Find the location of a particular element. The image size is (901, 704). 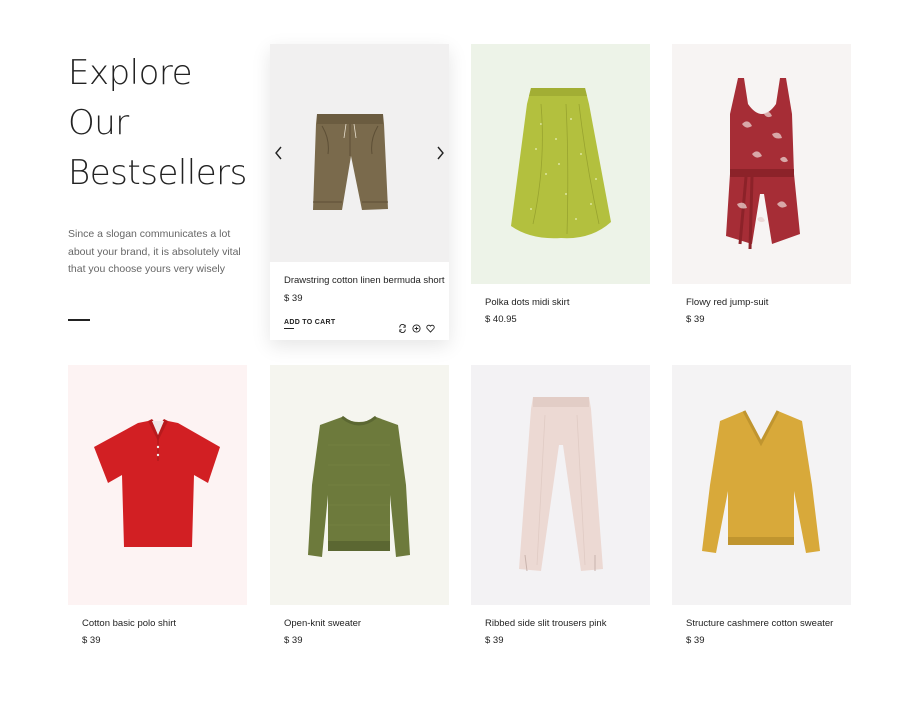

product-card: Flowy red jump-suit $ 39 is located at coordinates (761, 184).